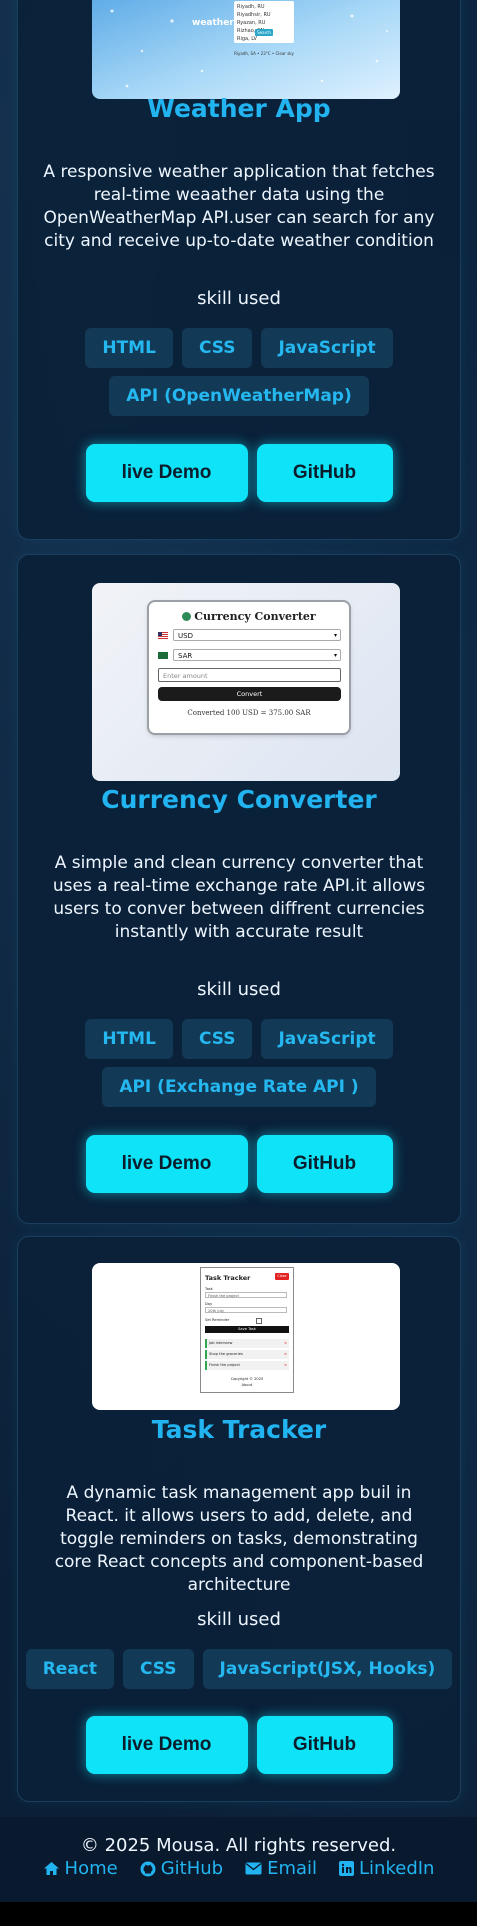 This screenshot has width=477, height=1926. Describe the element at coordinates (163, 635) in the screenshot. I see `us-flag-icon` at that location.